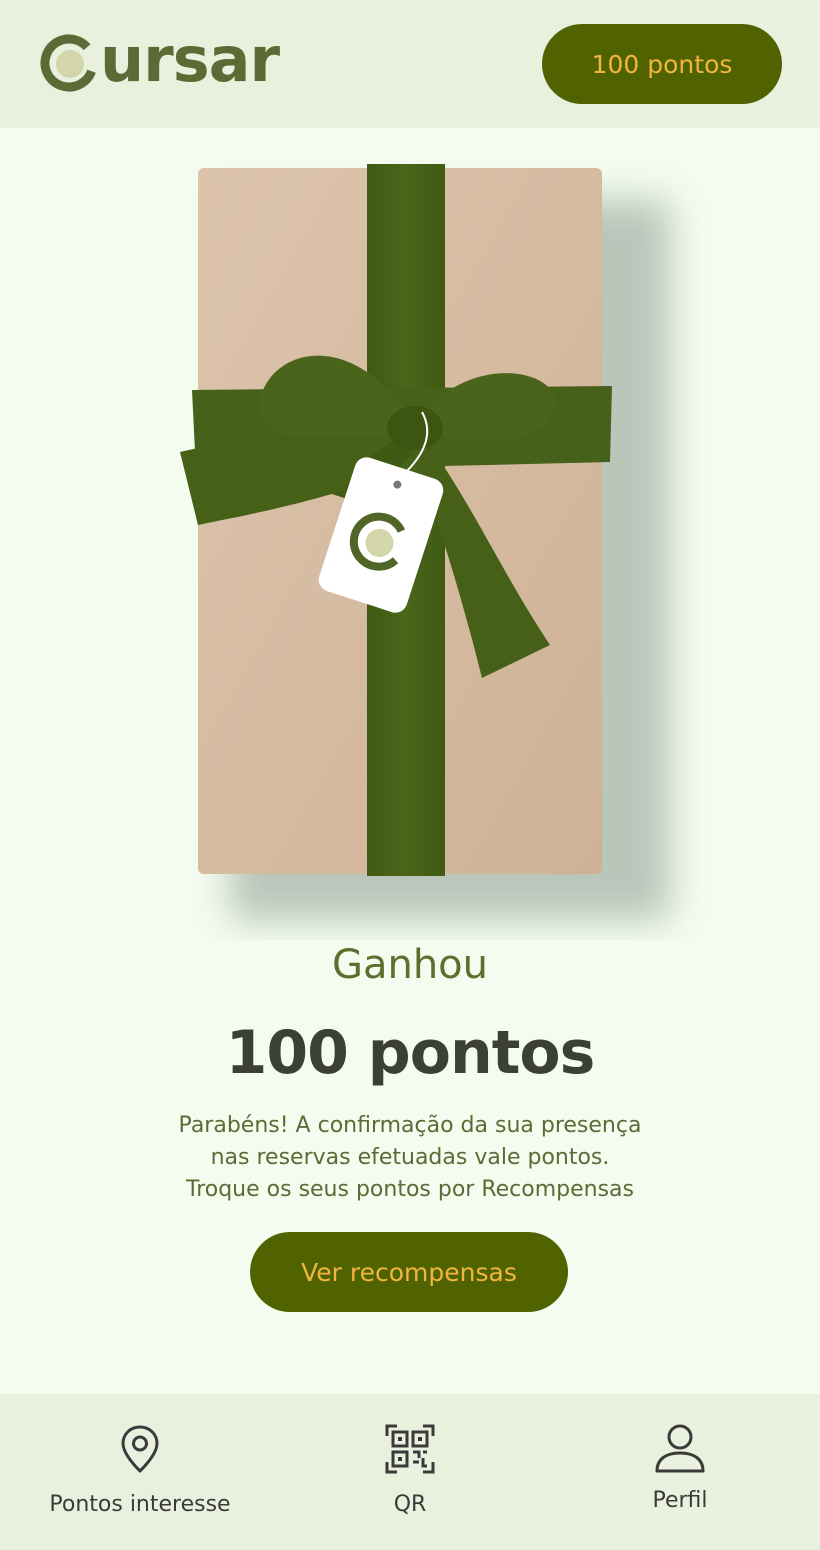 This screenshot has height=1550, width=820. I want to click on nav-label: QR, so click(410, 1504).